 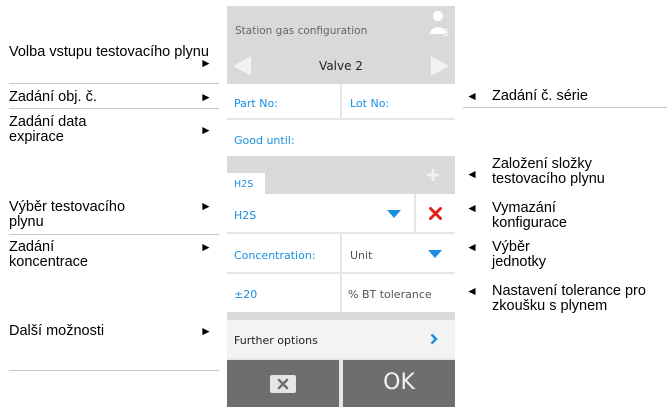 I want to click on good-until-field: Good until:, so click(x=341, y=138).